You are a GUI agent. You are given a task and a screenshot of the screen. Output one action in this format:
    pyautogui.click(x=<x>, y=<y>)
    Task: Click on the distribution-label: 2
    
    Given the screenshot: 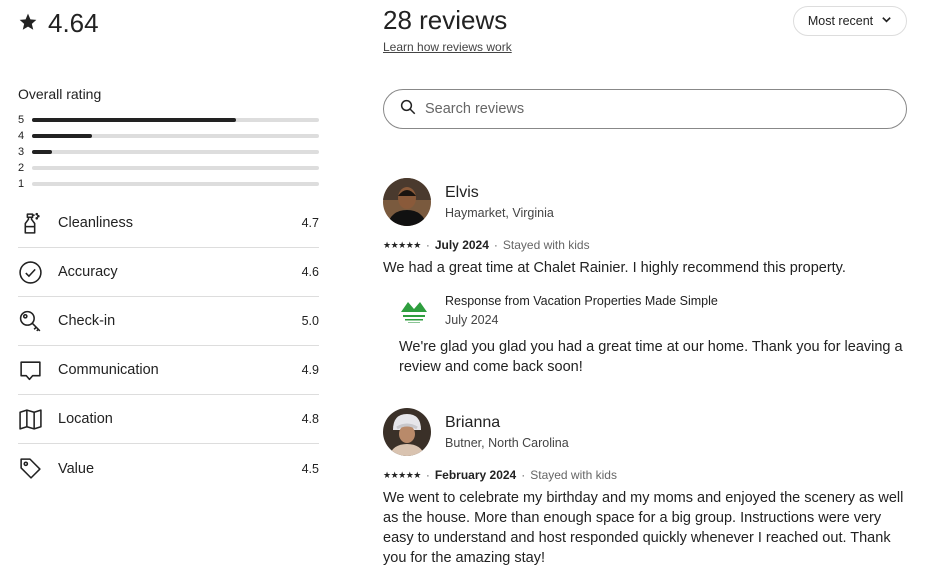 What is the action you would take?
    pyautogui.click(x=21, y=168)
    